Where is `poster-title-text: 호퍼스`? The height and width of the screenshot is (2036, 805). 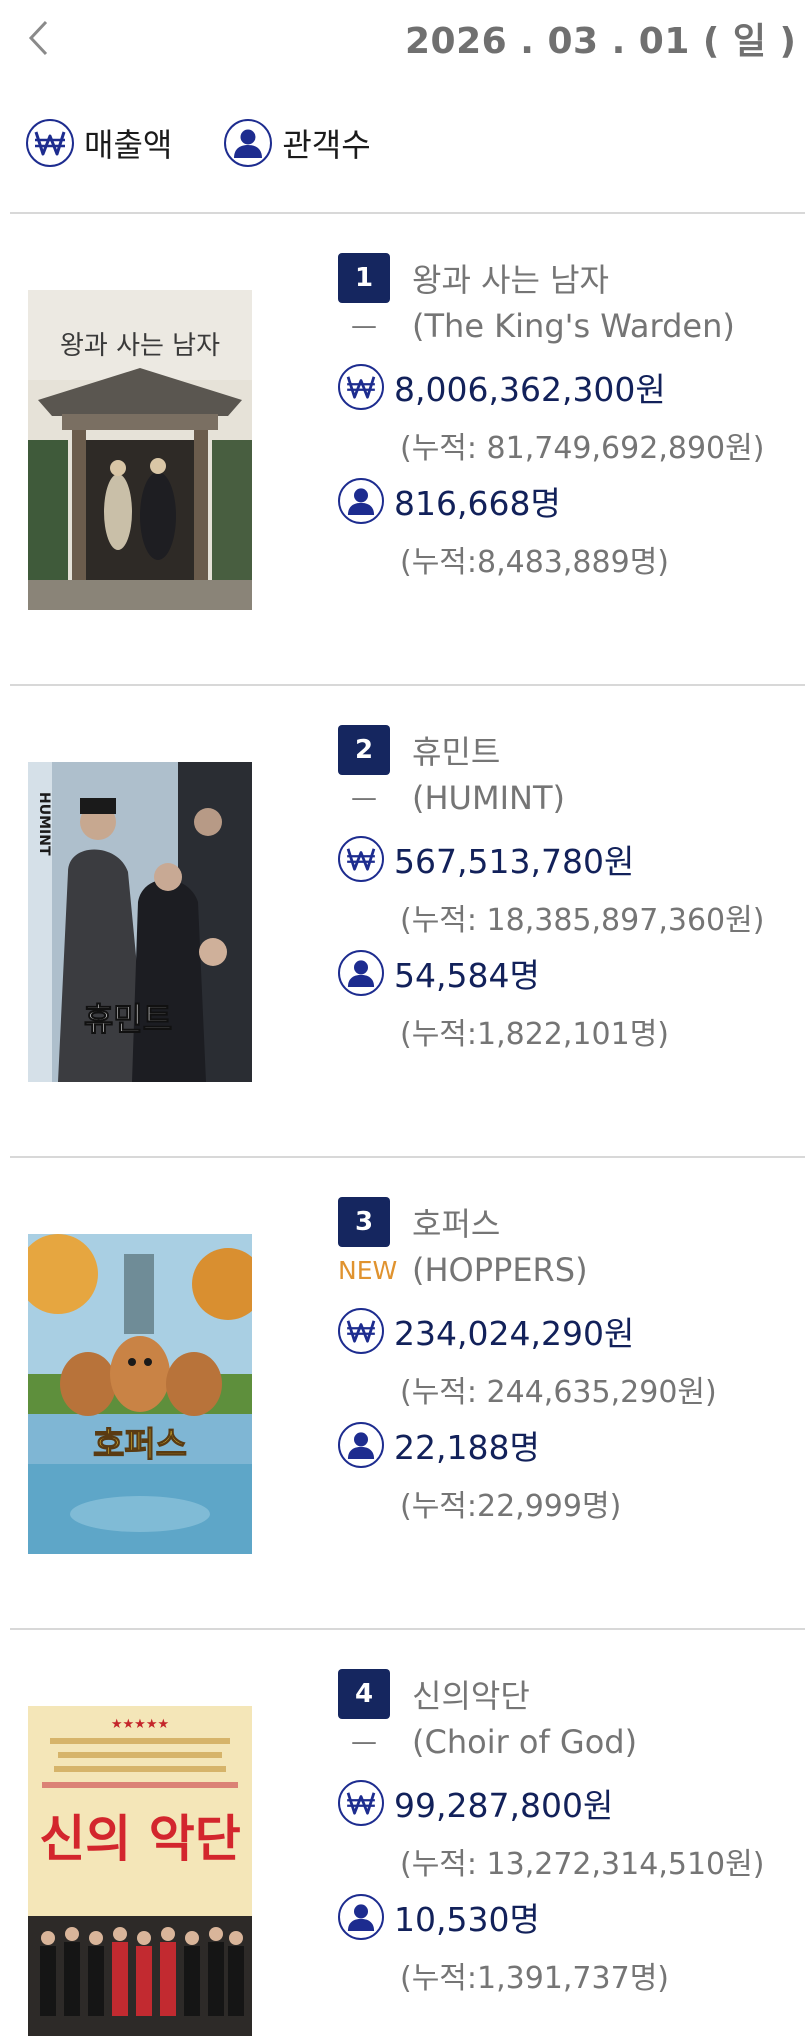
poster-title-text: 호퍼스 is located at coordinates (140, 1445).